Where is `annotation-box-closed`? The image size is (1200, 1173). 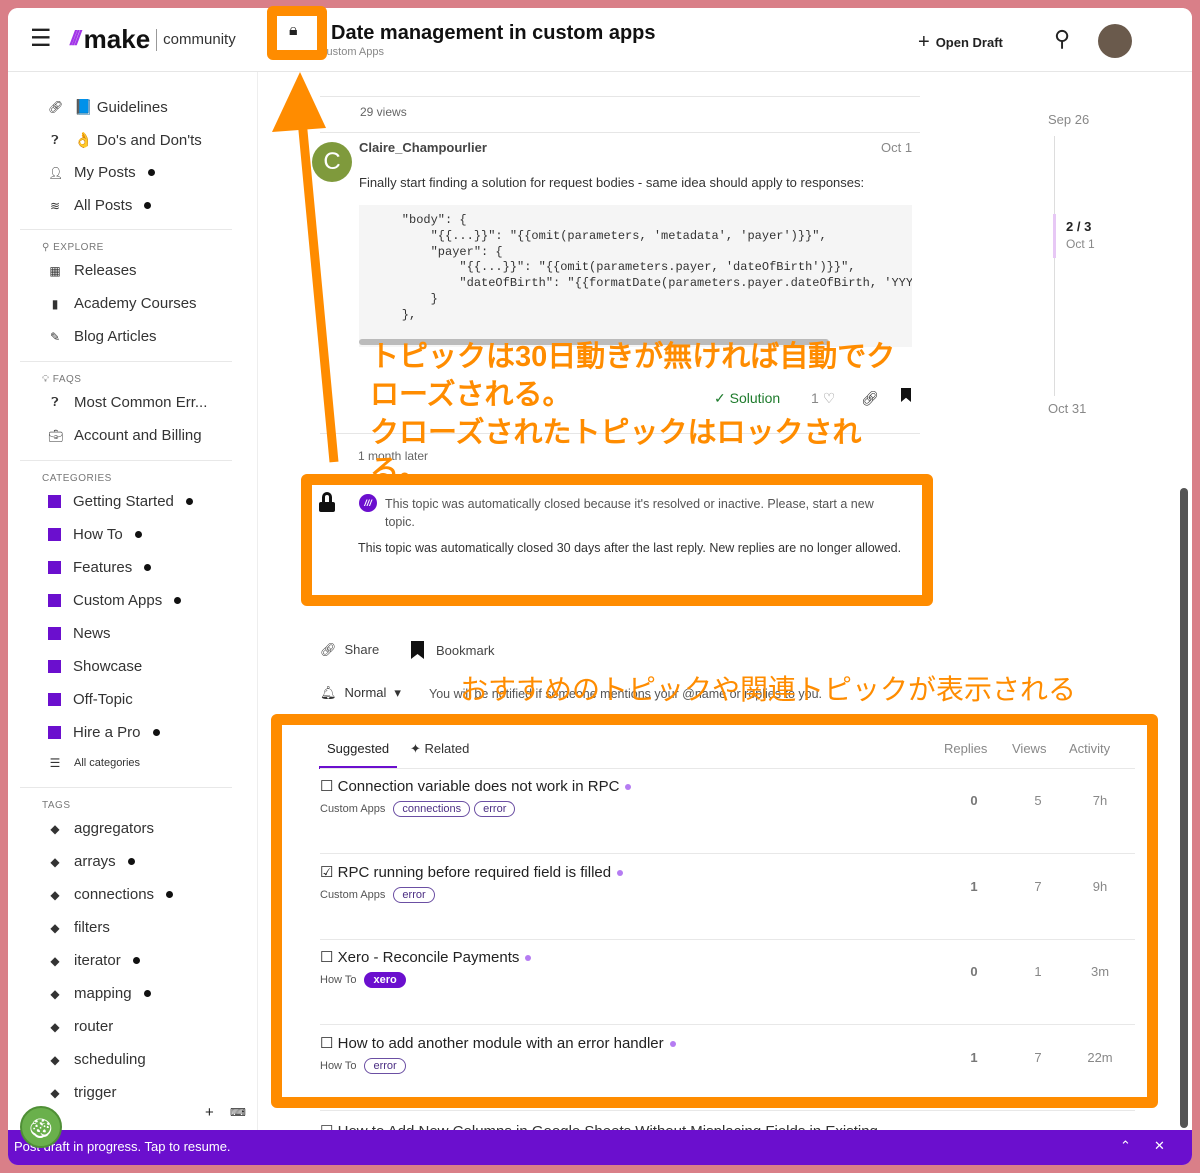
annotation-box-closed is located at coordinates (617, 540).